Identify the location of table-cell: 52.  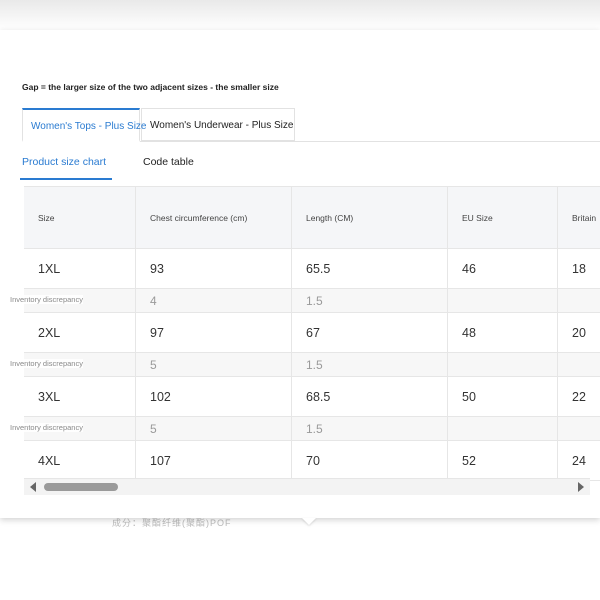
(503, 461).